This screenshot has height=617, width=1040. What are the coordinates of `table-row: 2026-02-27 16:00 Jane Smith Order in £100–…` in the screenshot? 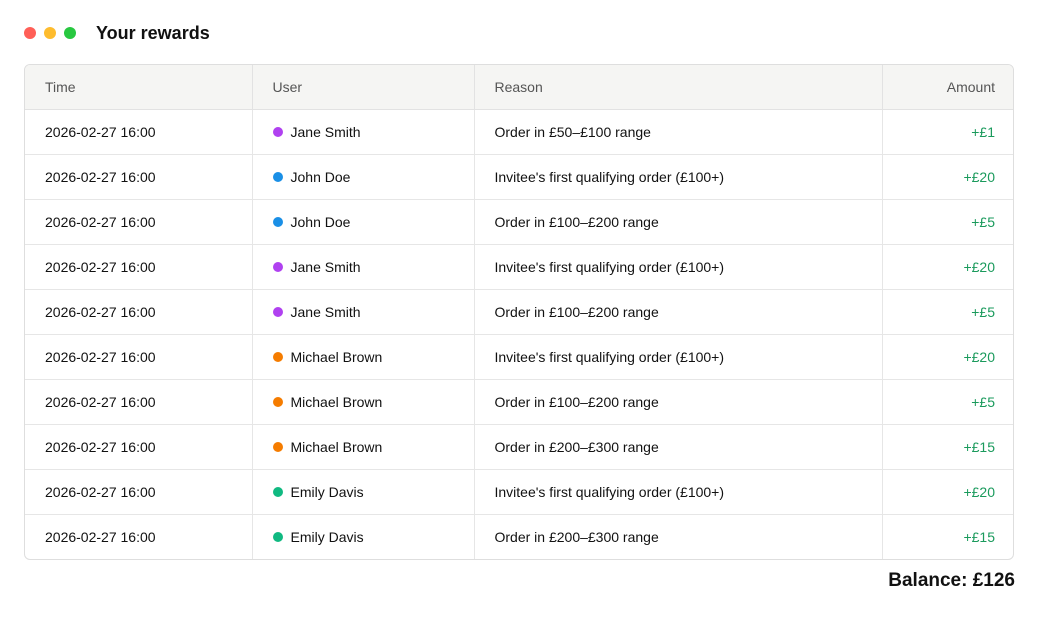 It's located at (519, 312).